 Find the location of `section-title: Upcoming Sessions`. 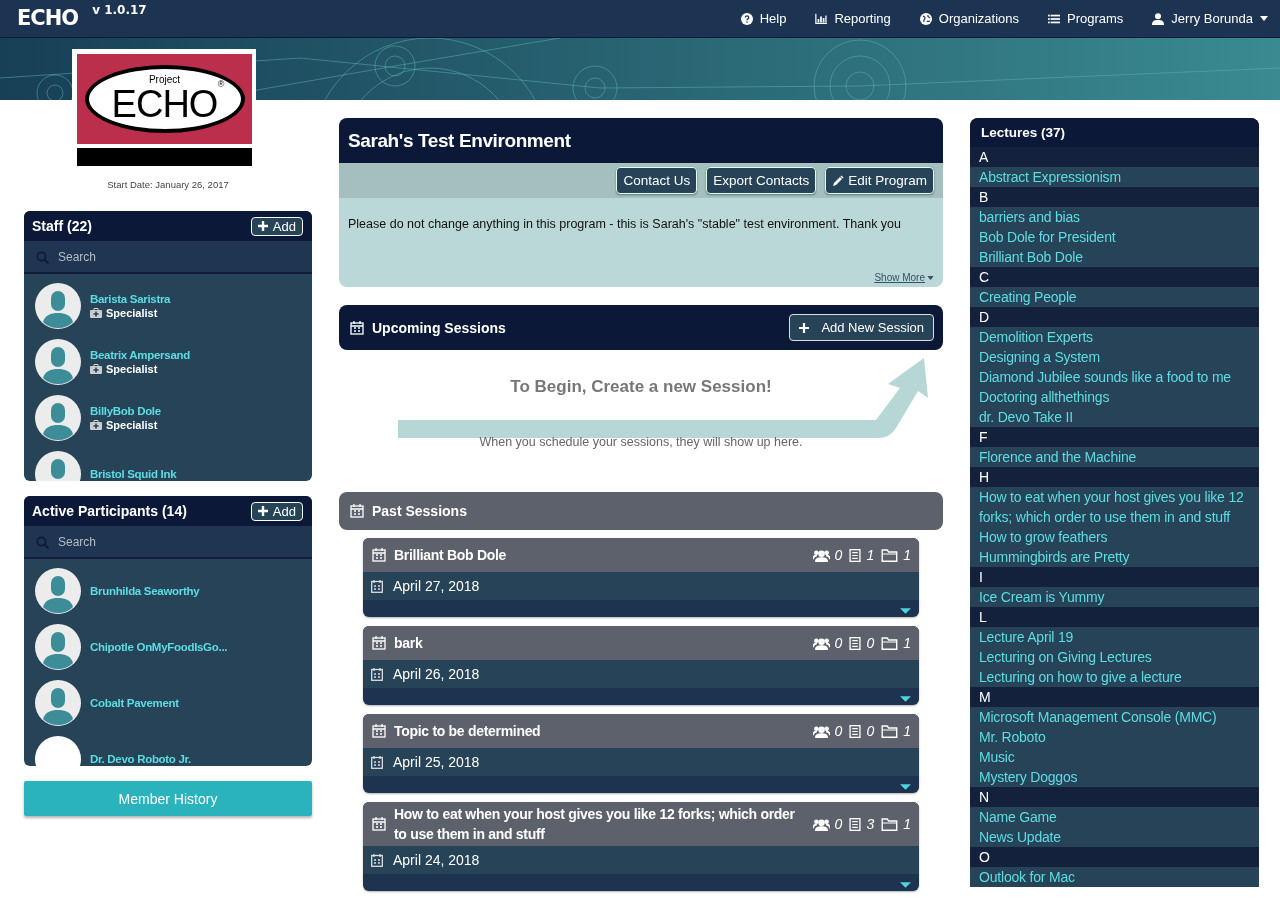

section-title: Upcoming Sessions is located at coordinates (439, 327).